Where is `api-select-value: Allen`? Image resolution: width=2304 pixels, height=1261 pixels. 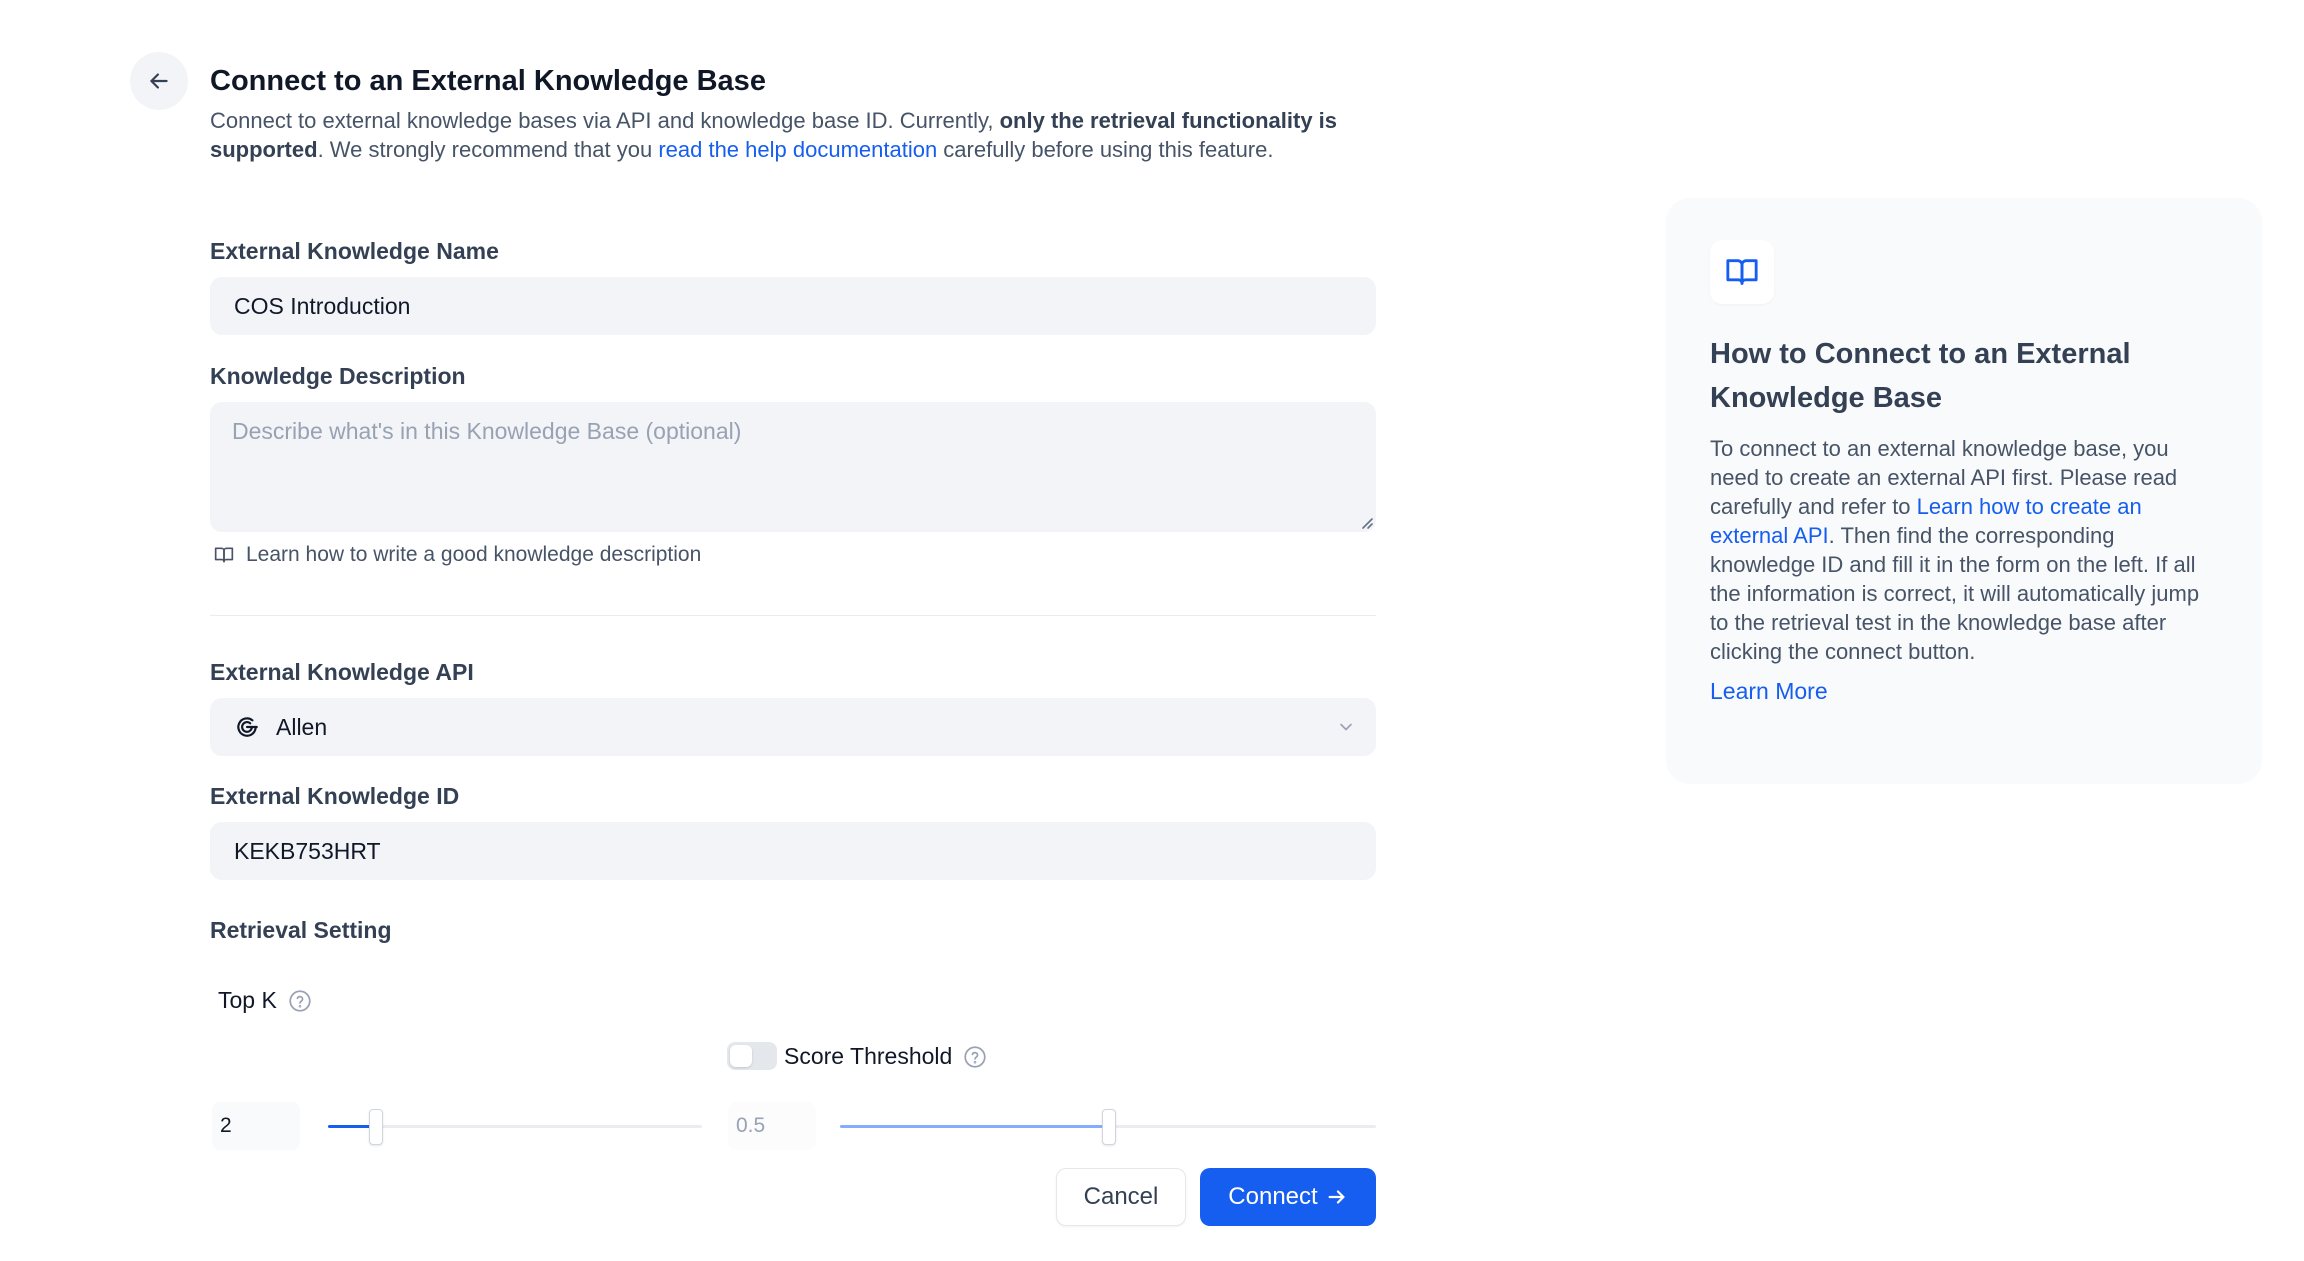
api-select-value: Allen is located at coordinates (302, 726).